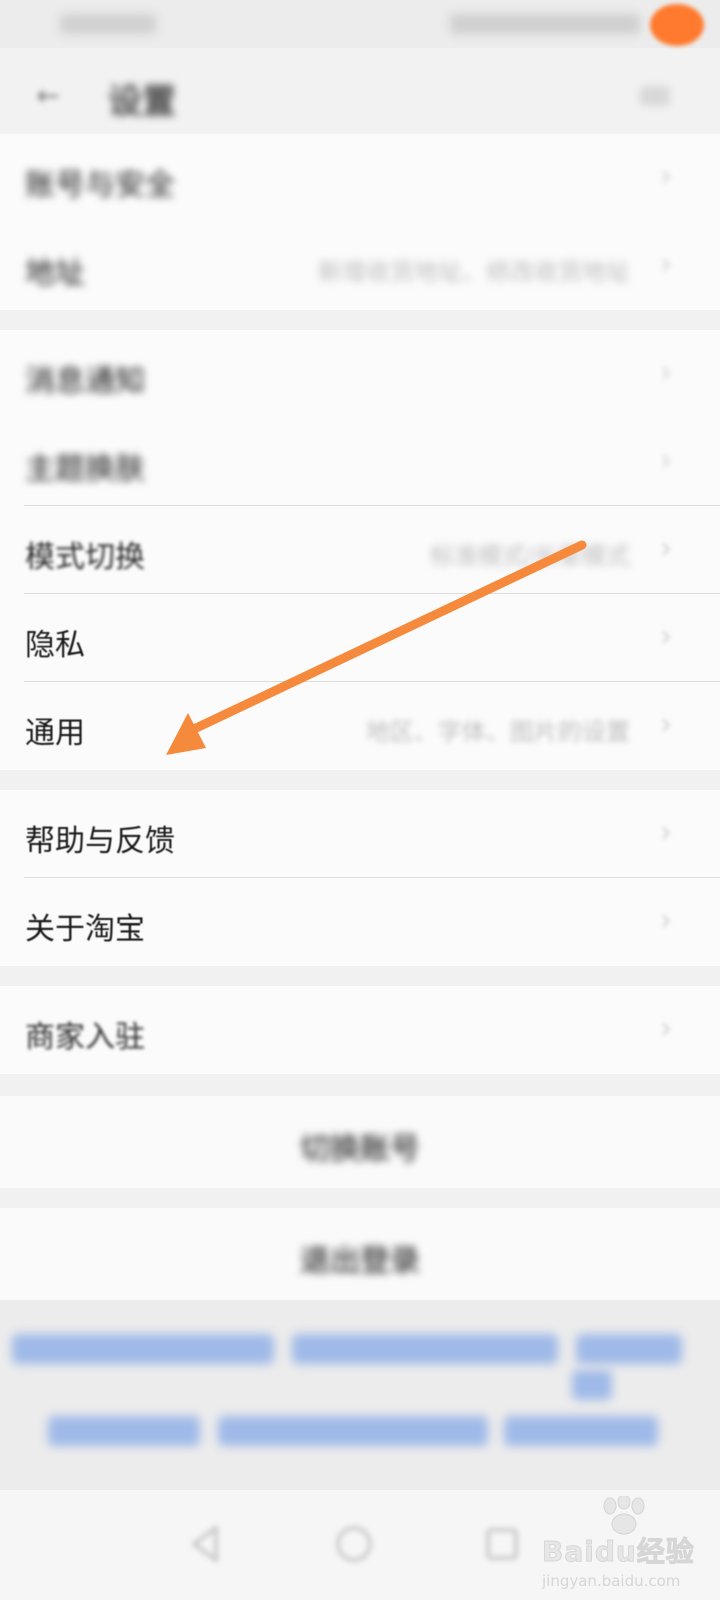 This screenshot has height=1600, width=720. Describe the element at coordinates (108, 24) in the screenshot. I see `status-bar-left-icons` at that location.